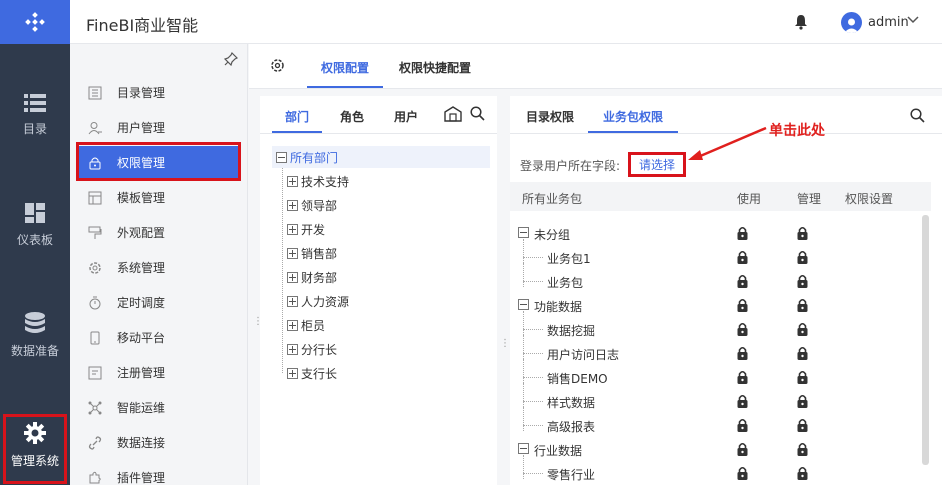 The height and width of the screenshot is (485, 942). Describe the element at coordinates (312, 253) in the screenshot. I see `tree-node-department: 销售部` at that location.